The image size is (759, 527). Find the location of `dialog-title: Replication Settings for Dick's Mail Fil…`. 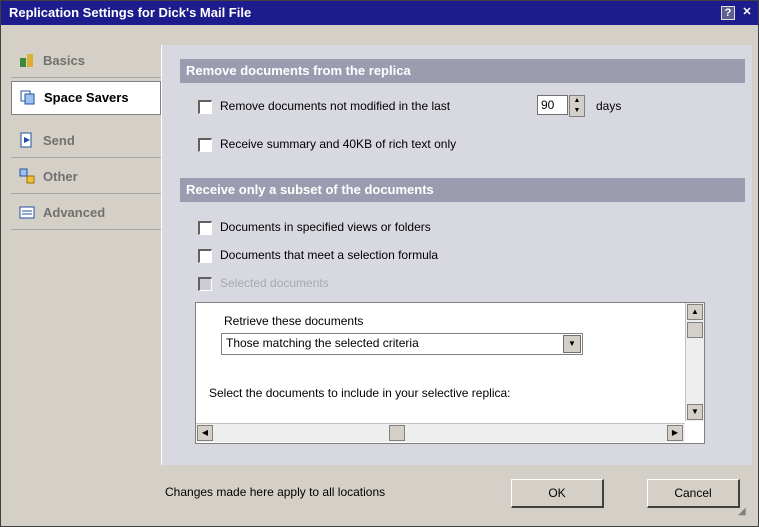

dialog-title: Replication Settings for Dick's Mail Fil… is located at coordinates (130, 12).